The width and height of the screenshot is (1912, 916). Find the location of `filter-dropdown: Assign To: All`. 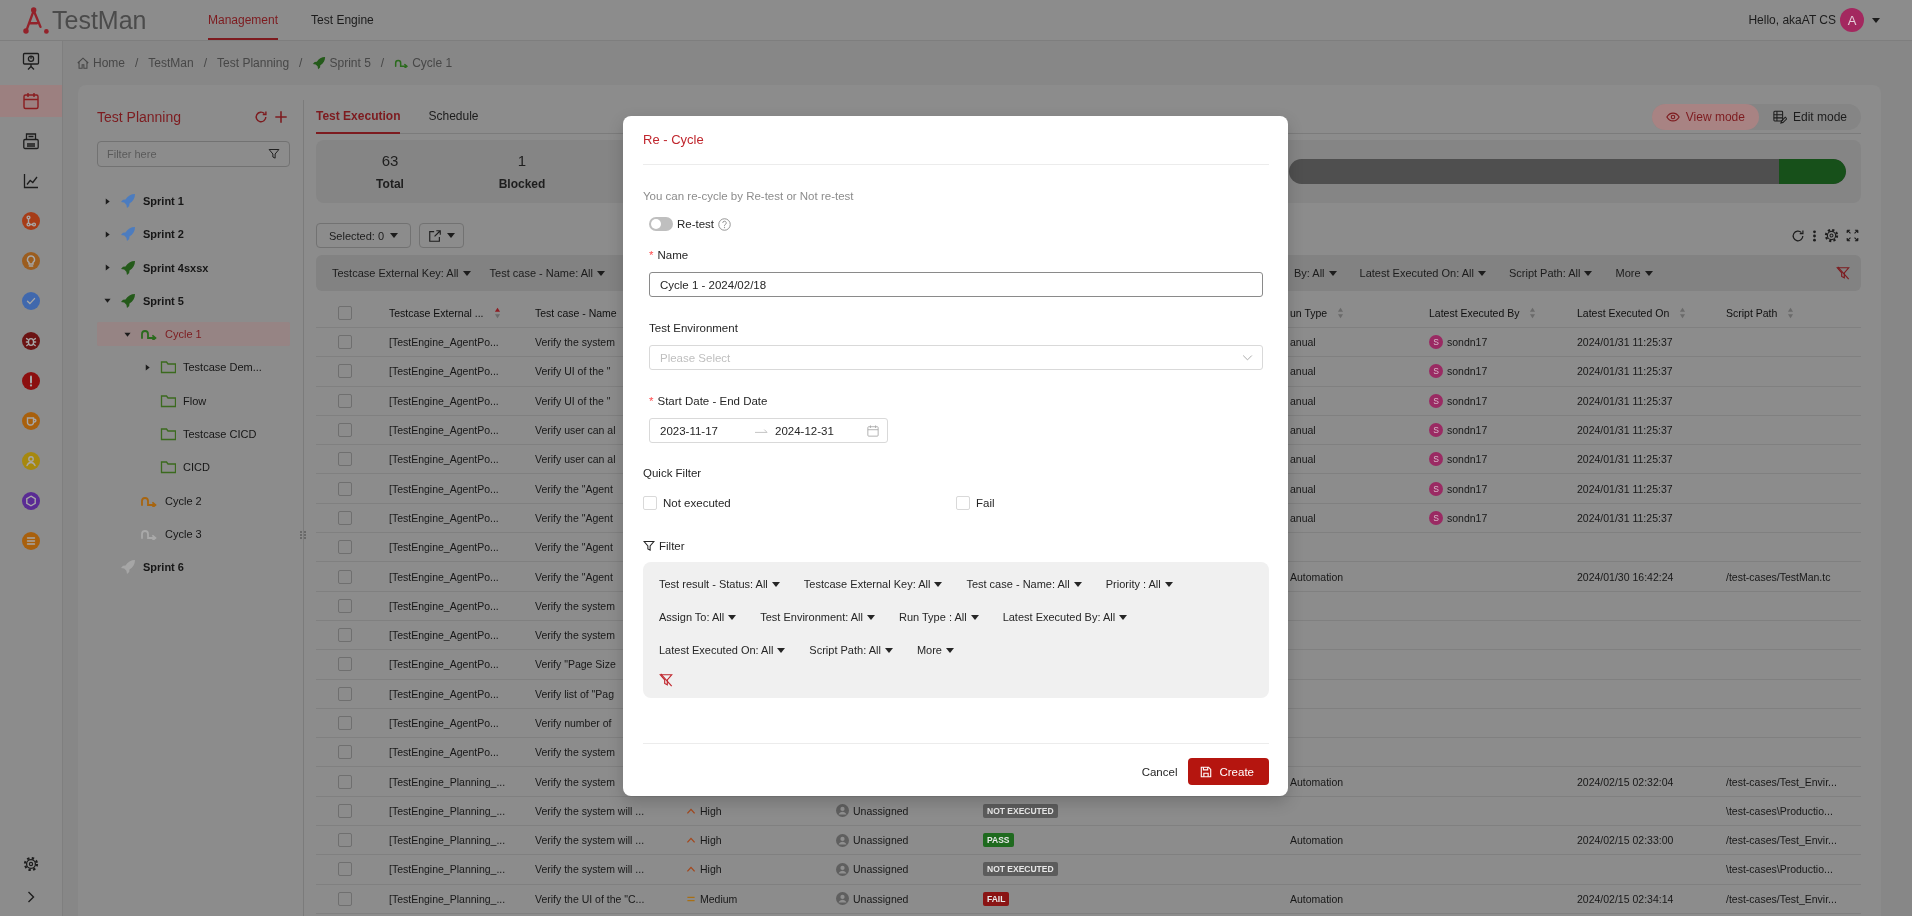

filter-dropdown: Assign To: All is located at coordinates (698, 617).